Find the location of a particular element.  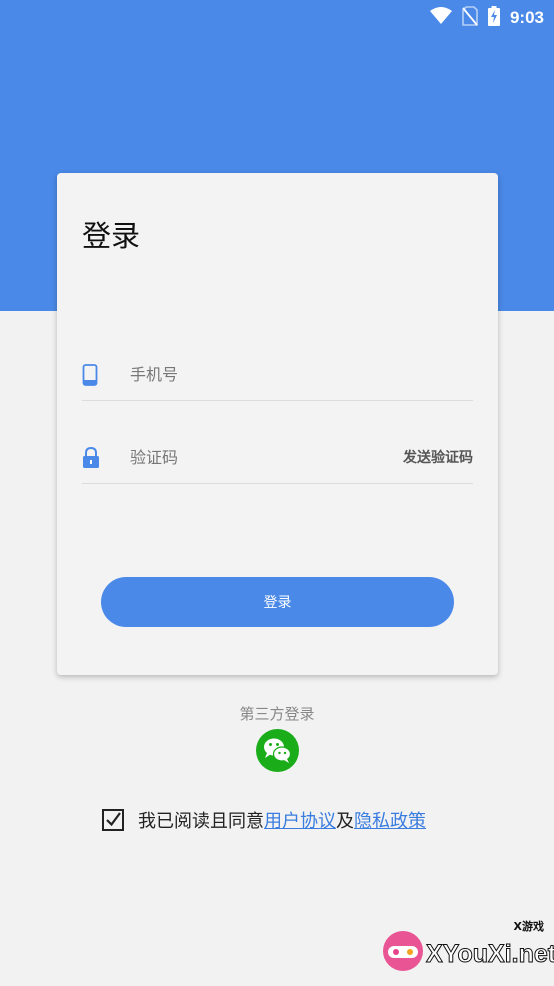

phone-field is located at coordinates (277, 374).